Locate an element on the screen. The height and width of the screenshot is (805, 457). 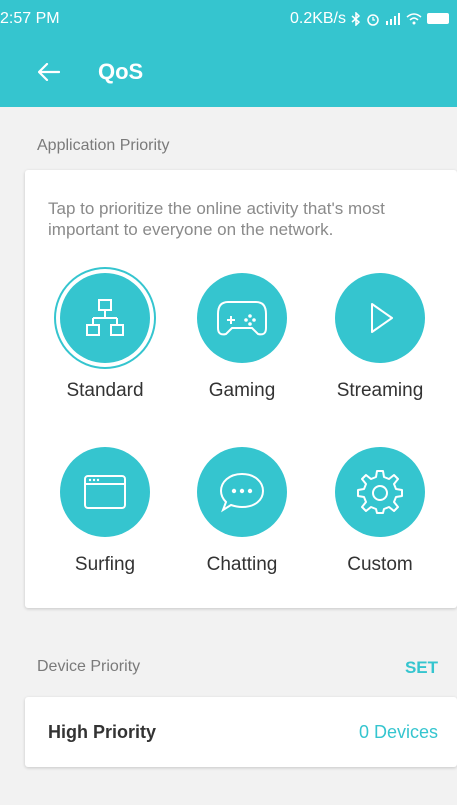
high-priority-label: High Priority is located at coordinates (102, 732).